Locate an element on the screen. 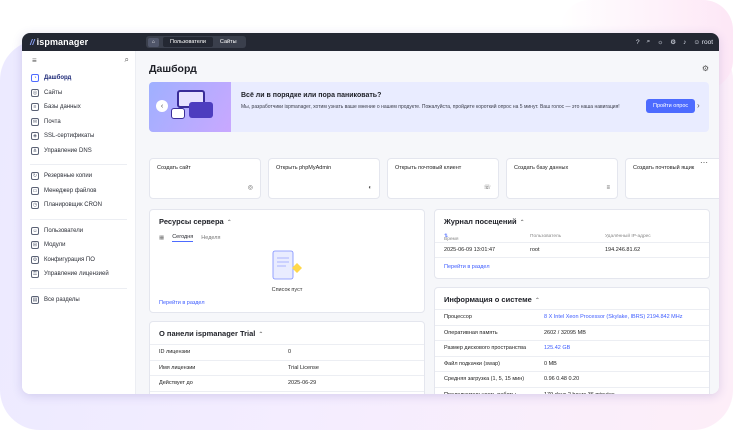  panel-title: Ресурсы сервера ⌃ is located at coordinates (195, 221).